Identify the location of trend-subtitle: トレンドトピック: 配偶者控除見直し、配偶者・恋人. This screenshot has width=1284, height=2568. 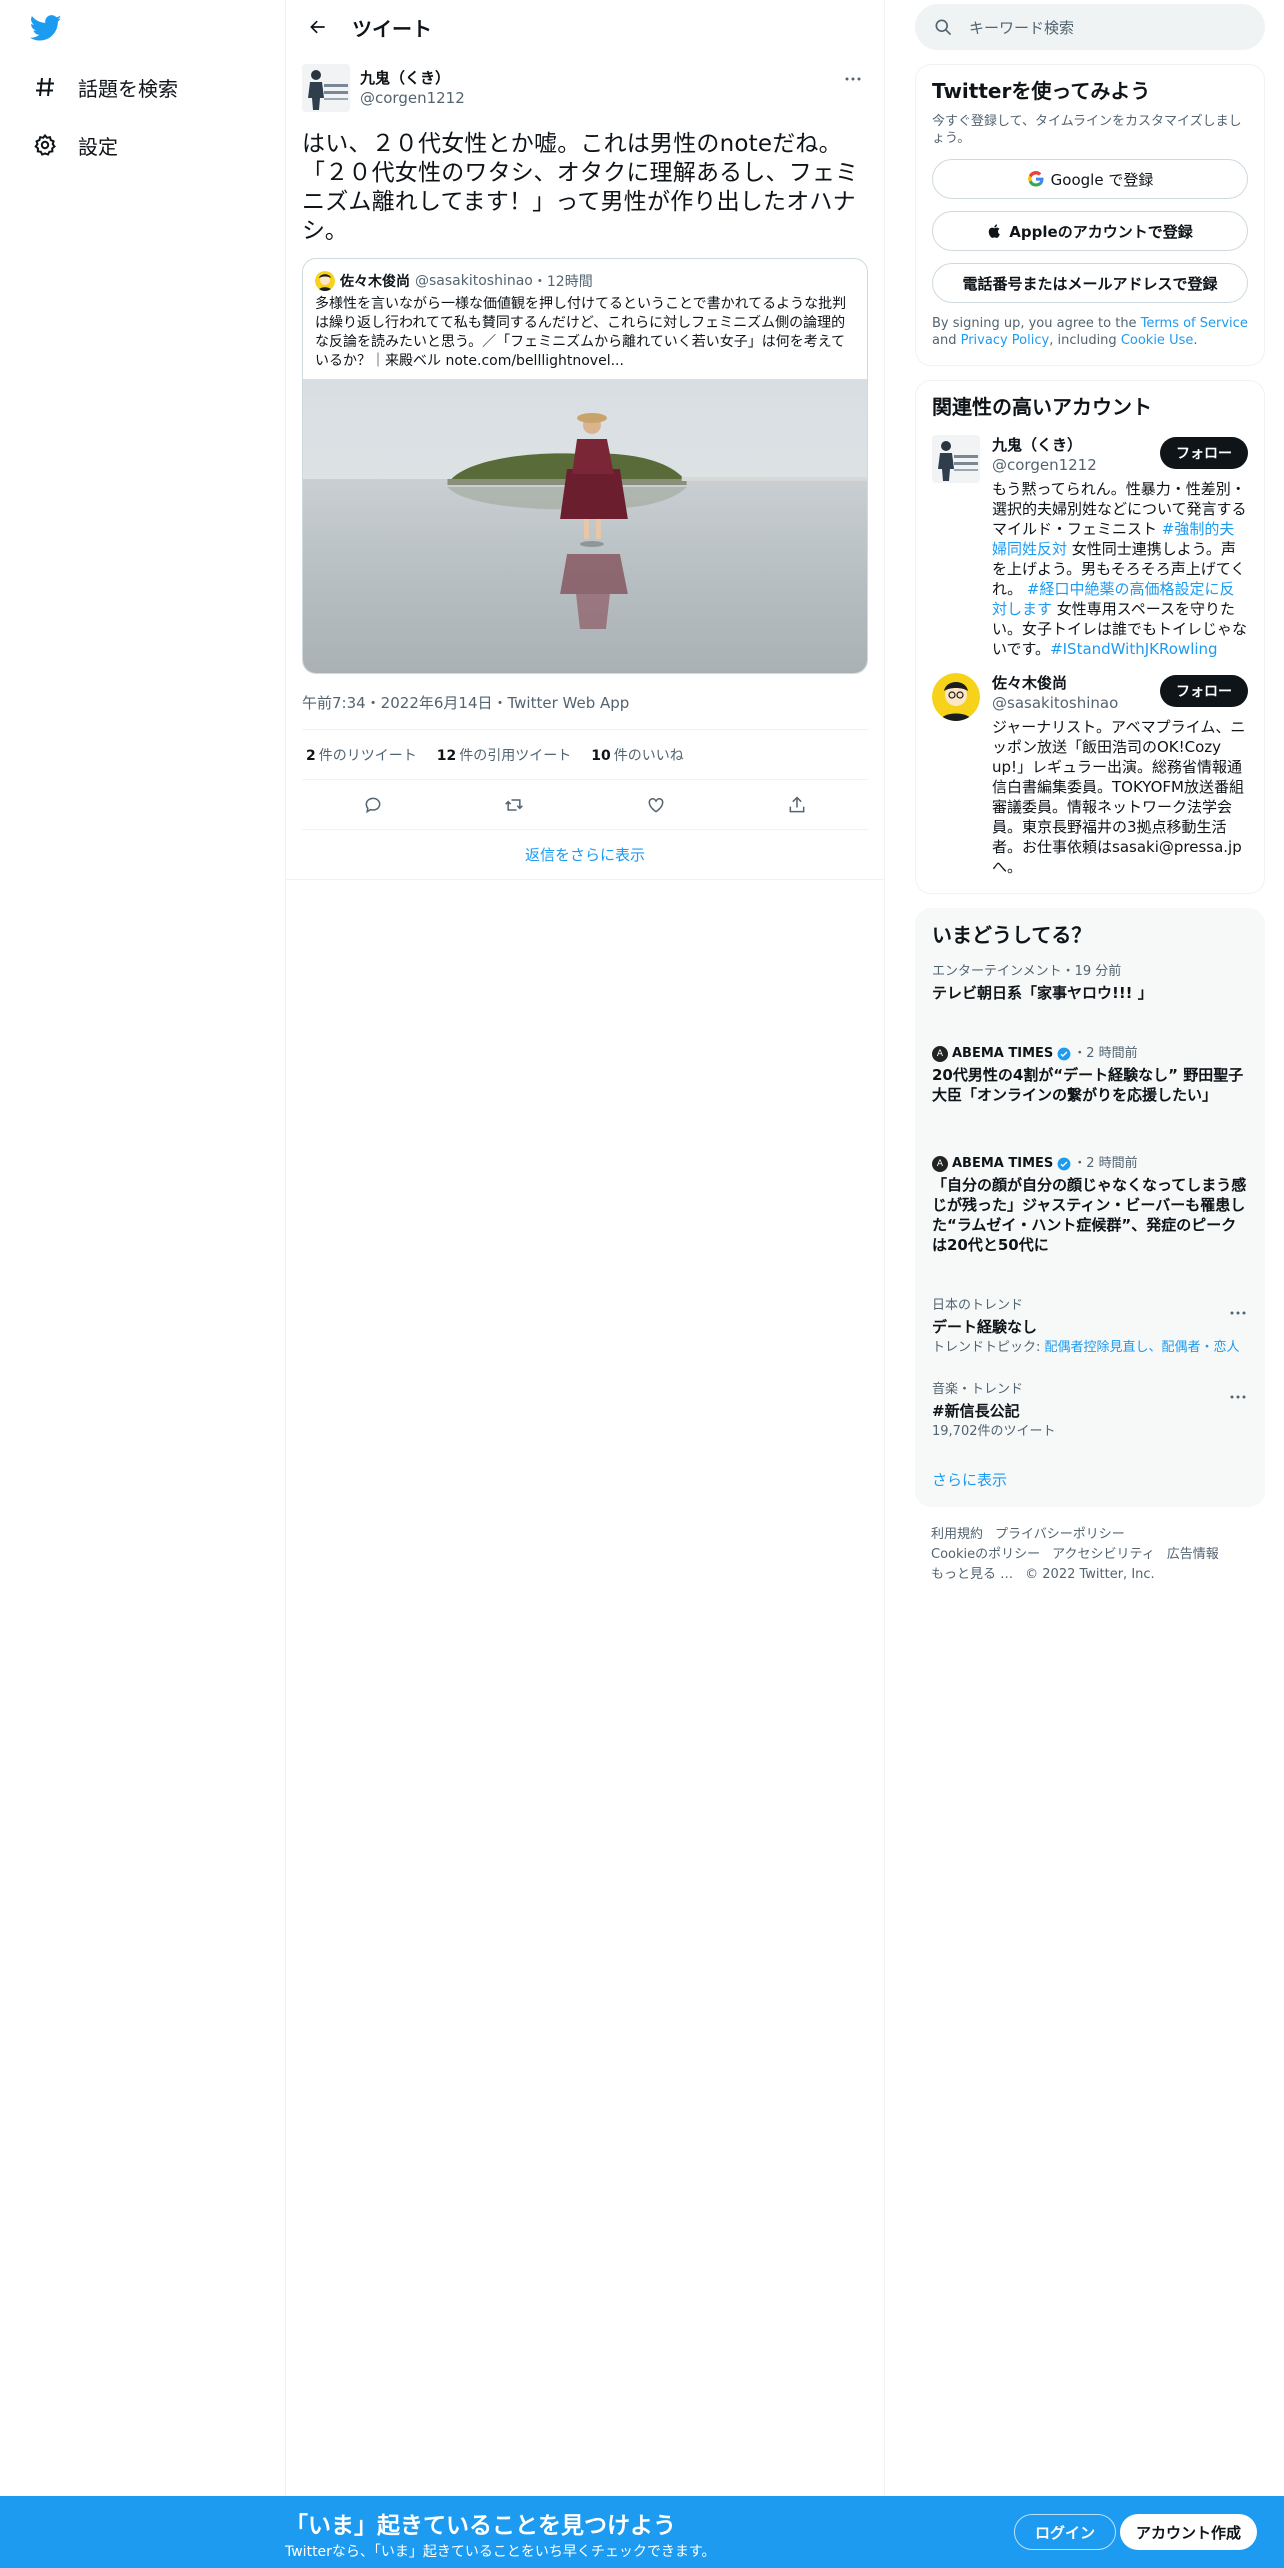
(1090, 1348).